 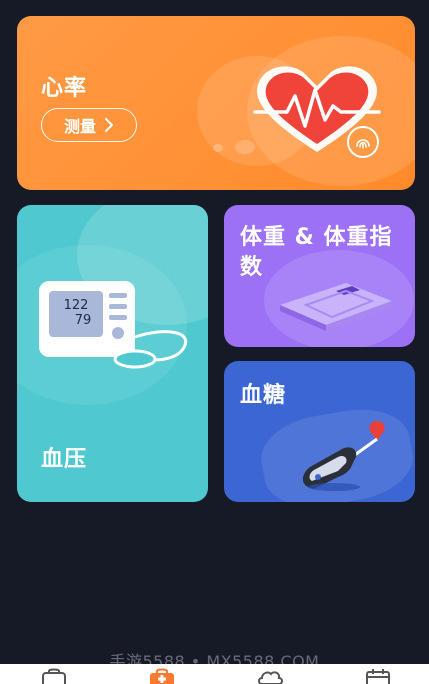 What do you see at coordinates (64, 88) in the screenshot?
I see `heart-rate-title: 心率` at bounding box center [64, 88].